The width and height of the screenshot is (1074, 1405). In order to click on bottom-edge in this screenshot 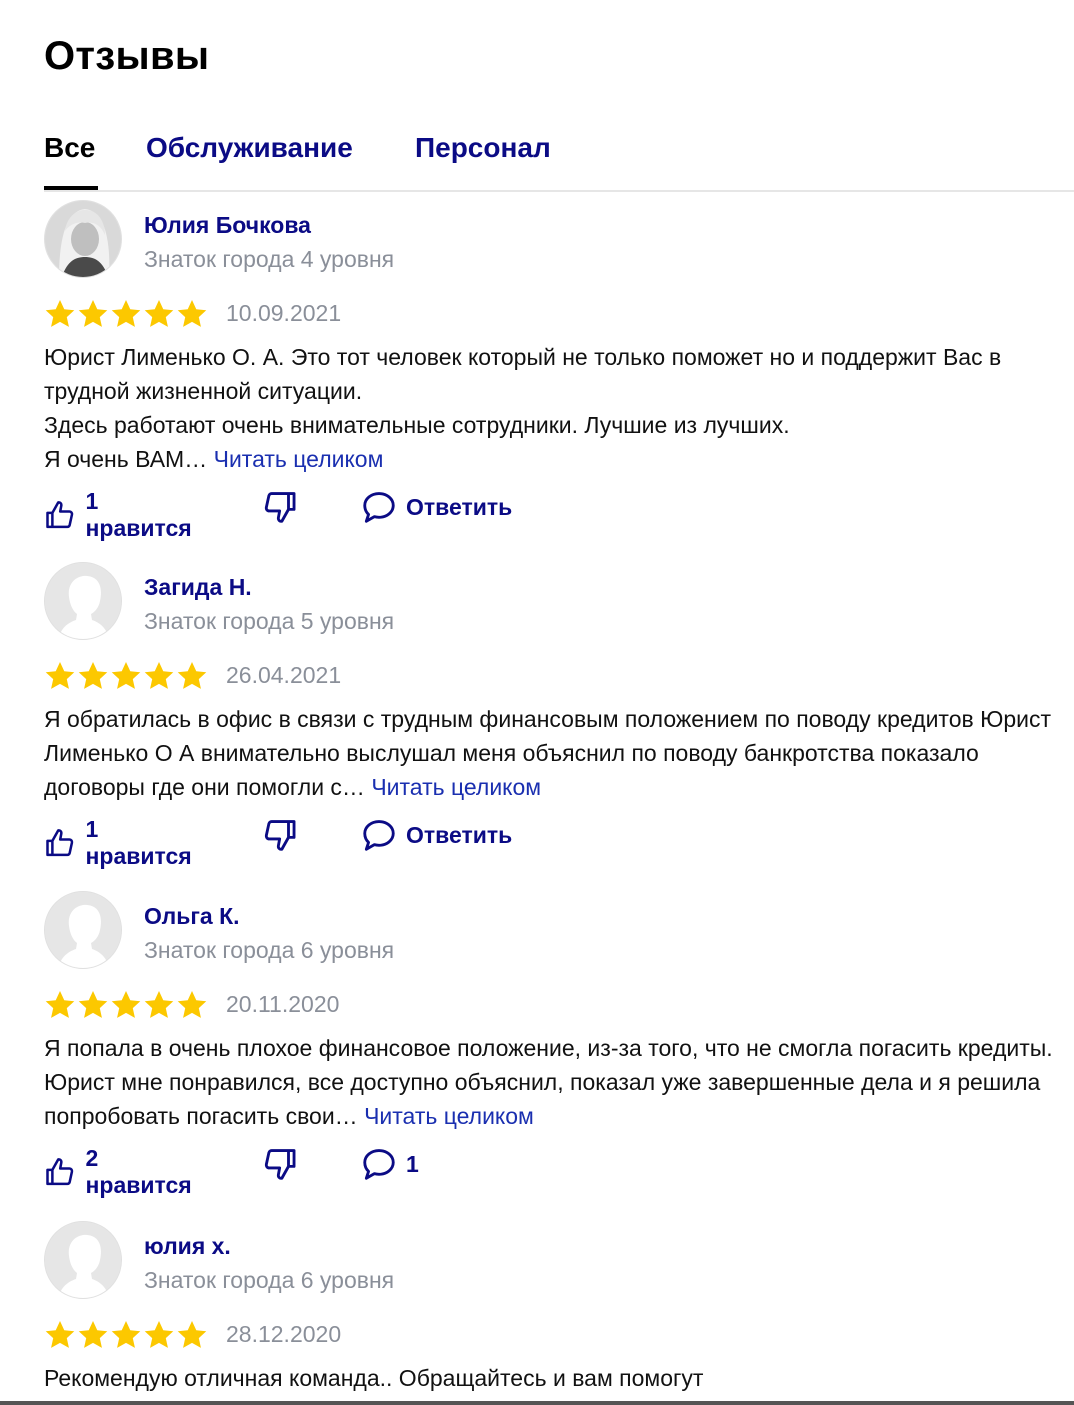, I will do `click(537, 1403)`.